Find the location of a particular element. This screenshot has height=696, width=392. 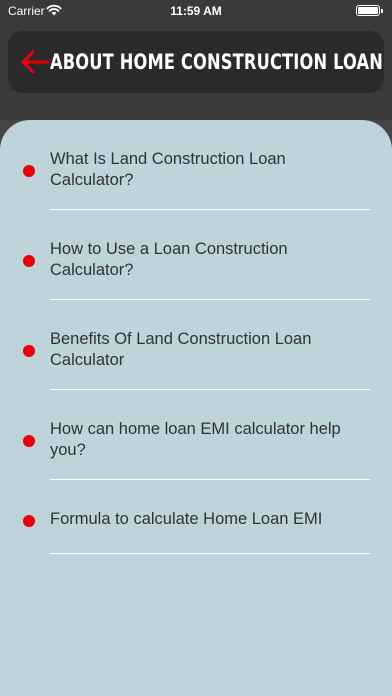

back-button is located at coordinates (35, 62).